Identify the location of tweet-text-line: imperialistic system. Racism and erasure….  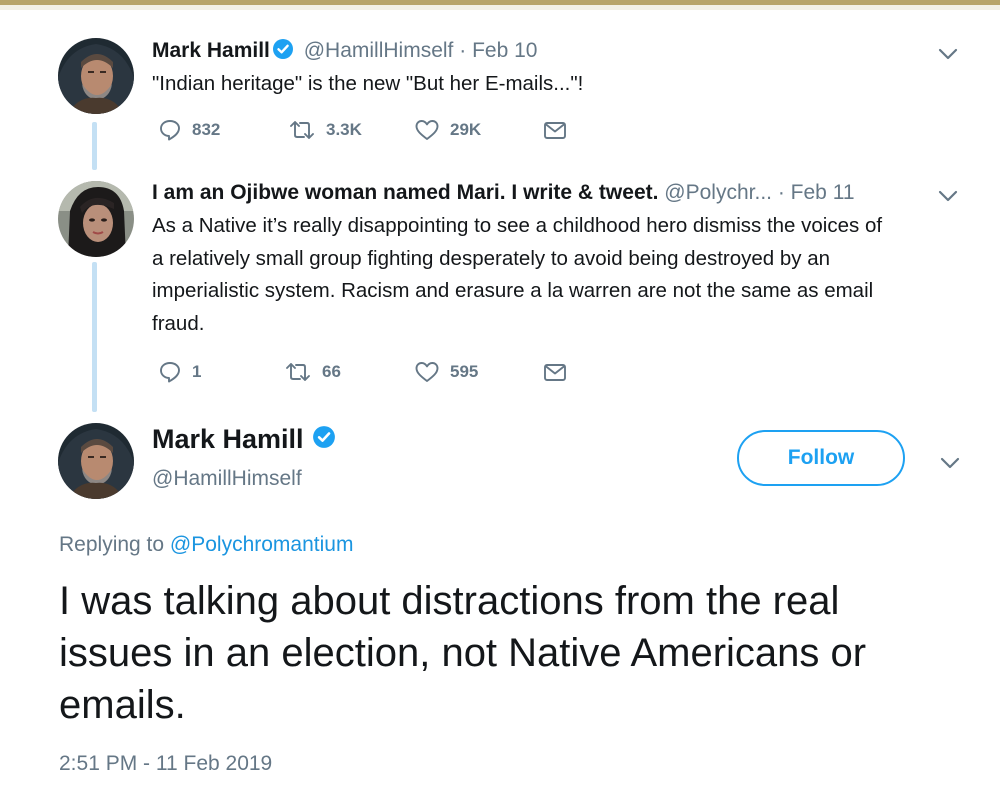
(513, 290).